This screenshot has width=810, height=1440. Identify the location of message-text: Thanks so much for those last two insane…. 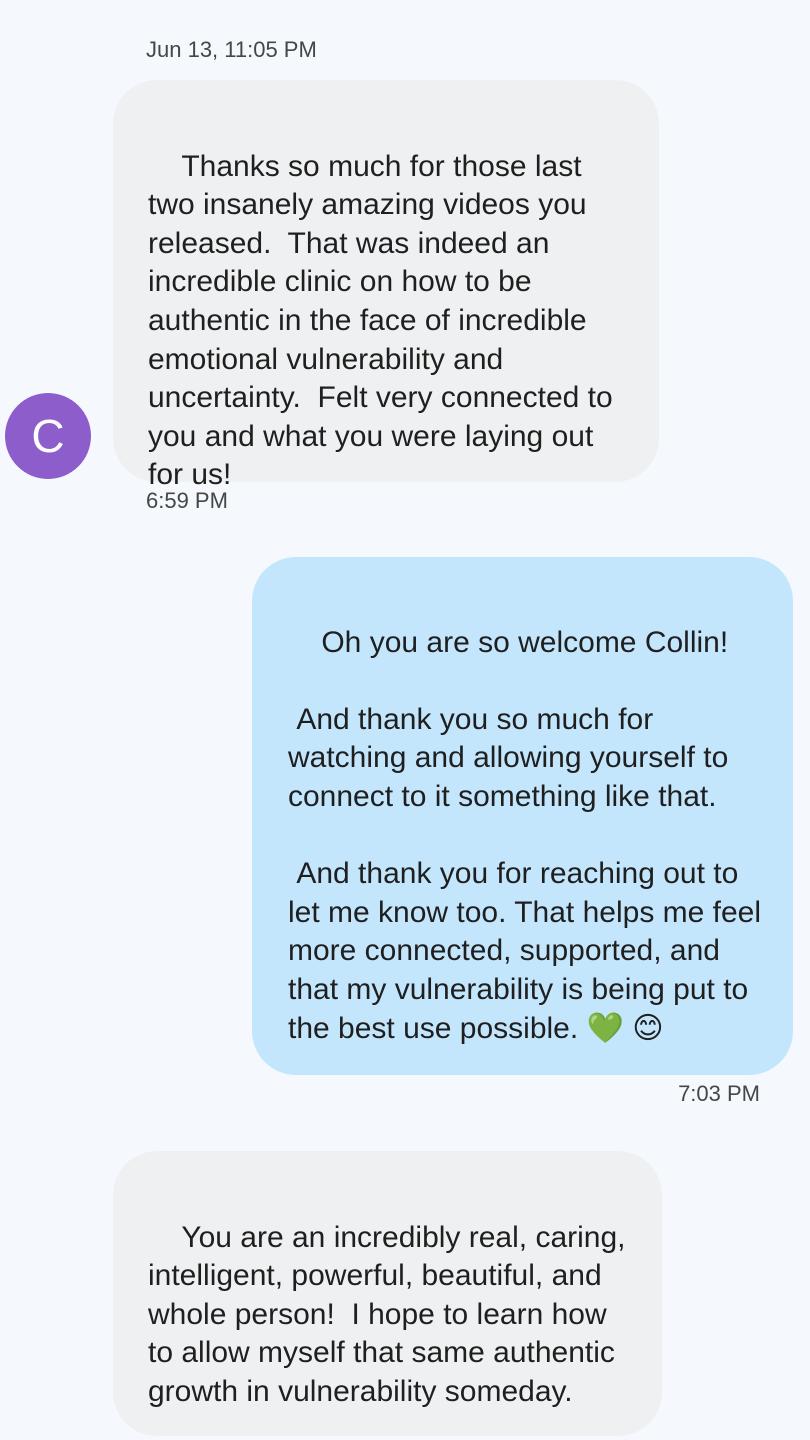
(385, 320).